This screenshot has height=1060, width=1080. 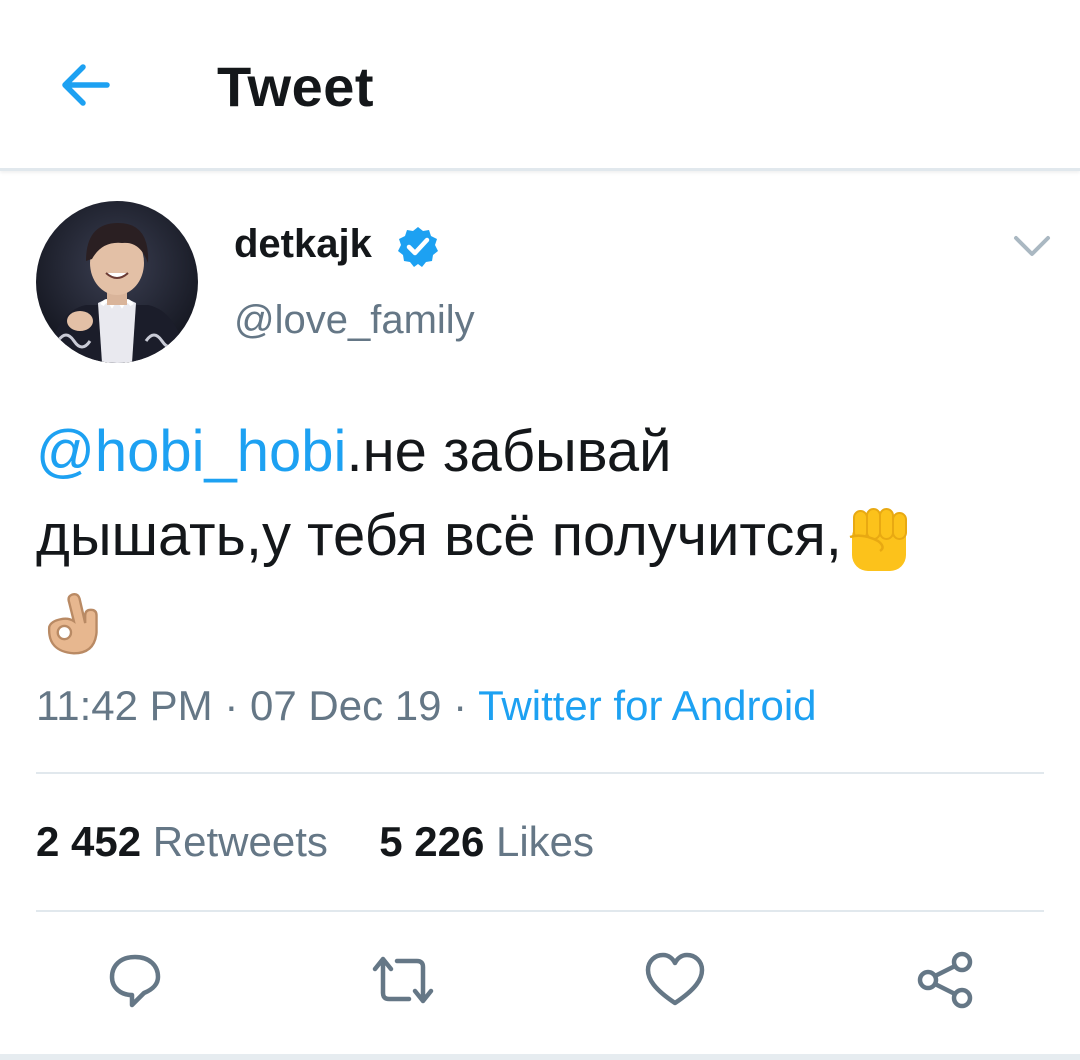 I want to click on tweet-source-link: Twitter for Android, so click(x=647, y=705).